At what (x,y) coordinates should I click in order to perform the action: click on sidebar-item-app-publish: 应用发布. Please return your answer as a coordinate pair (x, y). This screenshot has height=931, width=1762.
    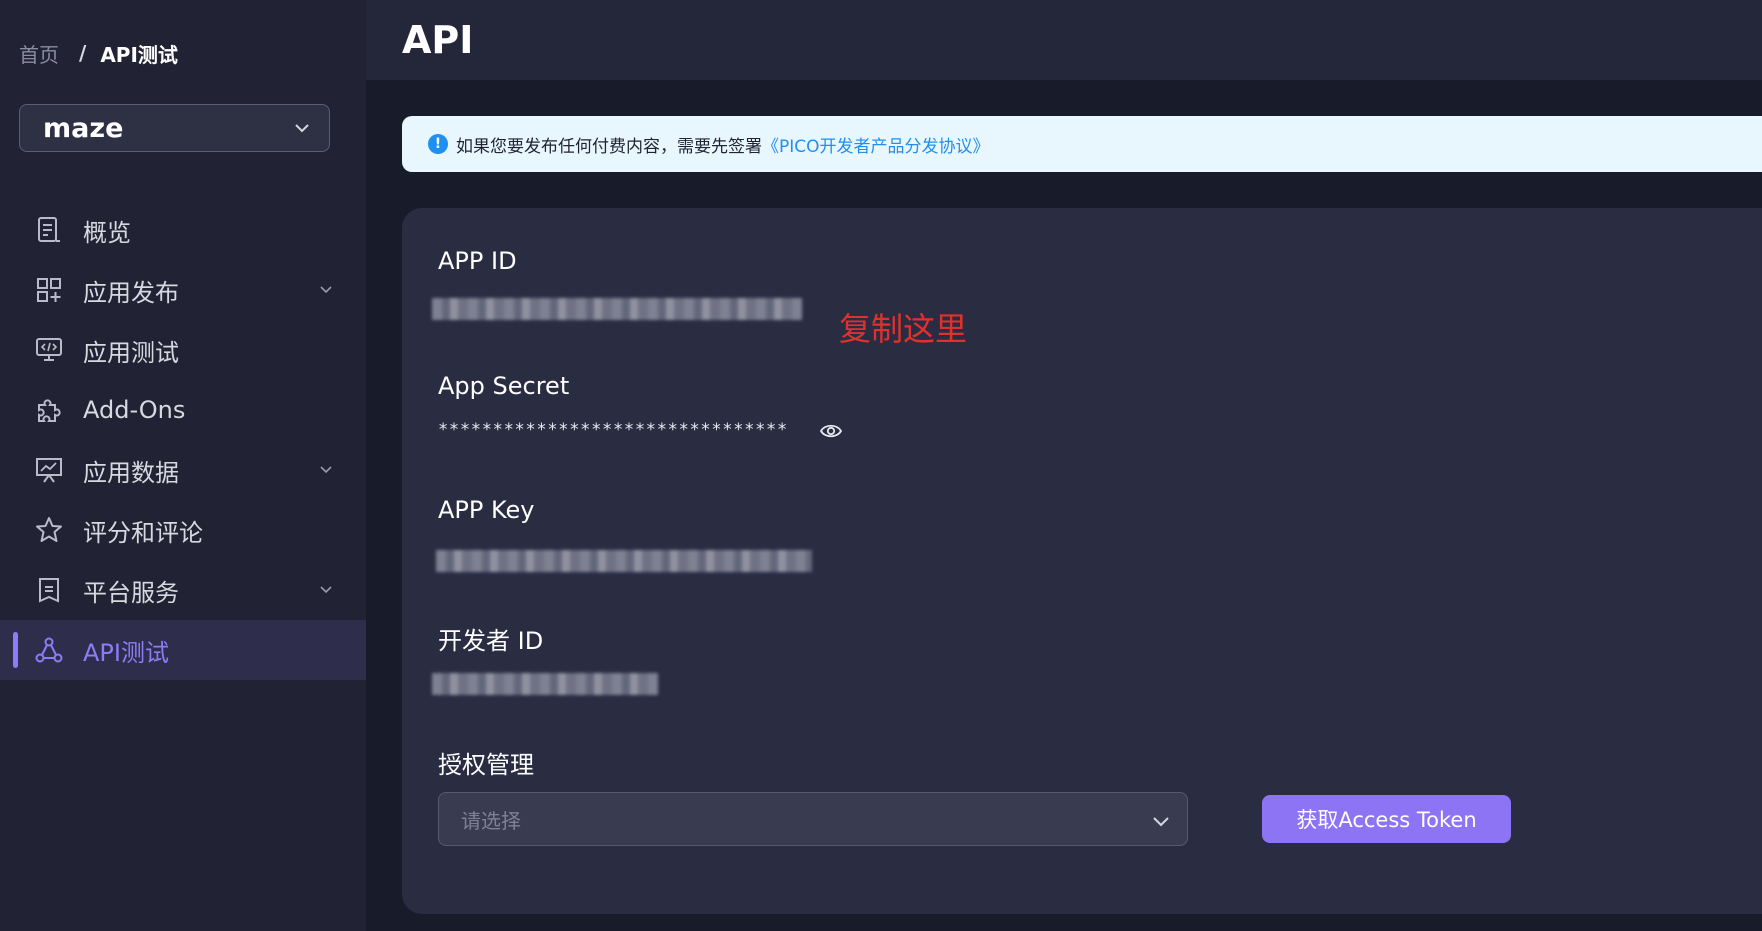
    Looking at the image, I should click on (183, 290).